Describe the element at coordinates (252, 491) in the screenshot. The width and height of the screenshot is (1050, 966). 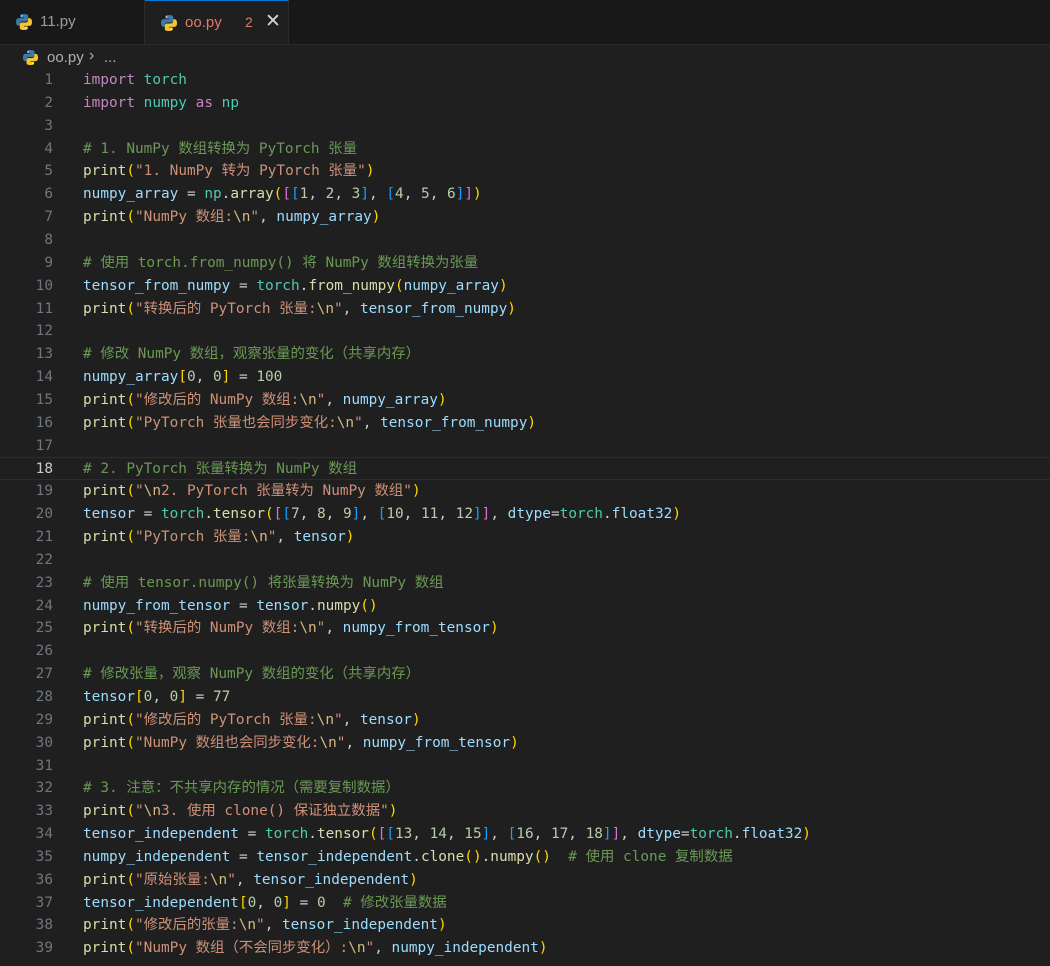
I see `code-text: print("\n2. PyTorch 张量转为 NumPy 数组")` at that location.